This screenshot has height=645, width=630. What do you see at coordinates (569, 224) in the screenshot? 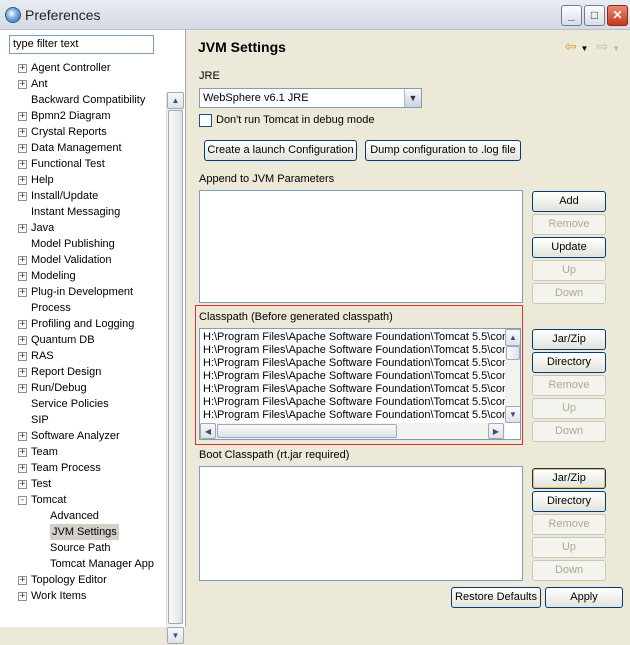
I see `remove-parameter-button: Remove` at bounding box center [569, 224].